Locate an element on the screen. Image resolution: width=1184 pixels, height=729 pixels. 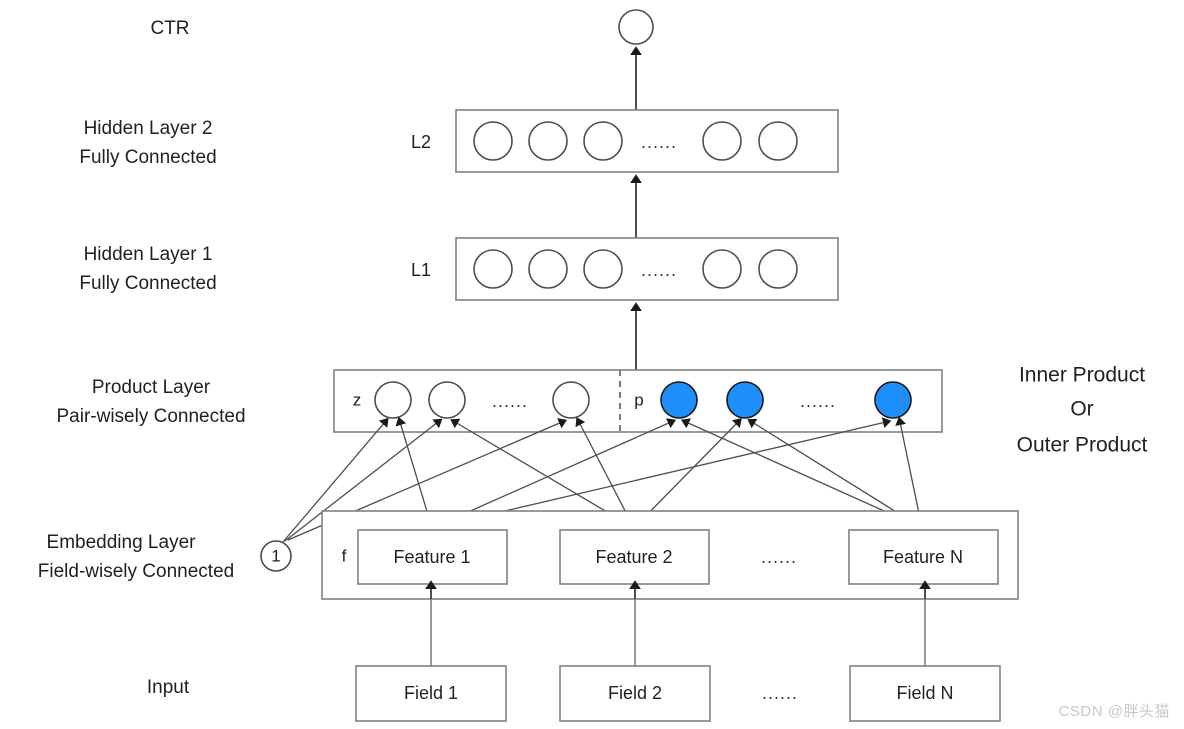
field-label-2: Field 2 is located at coordinates (635, 693).